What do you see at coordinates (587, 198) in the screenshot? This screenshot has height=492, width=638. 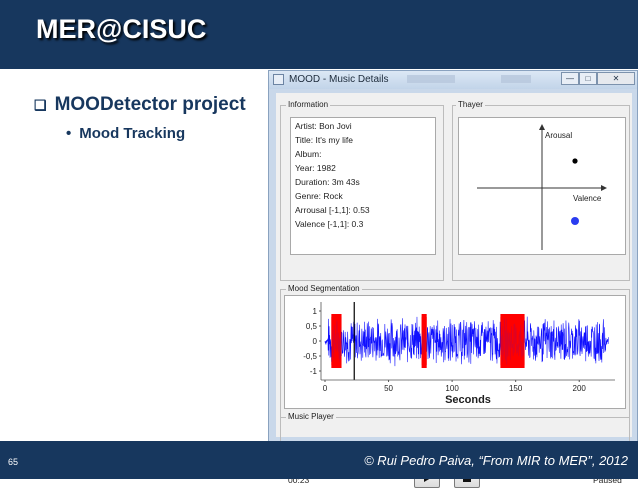 I see `valence-axis-label: Valence` at bounding box center [587, 198].